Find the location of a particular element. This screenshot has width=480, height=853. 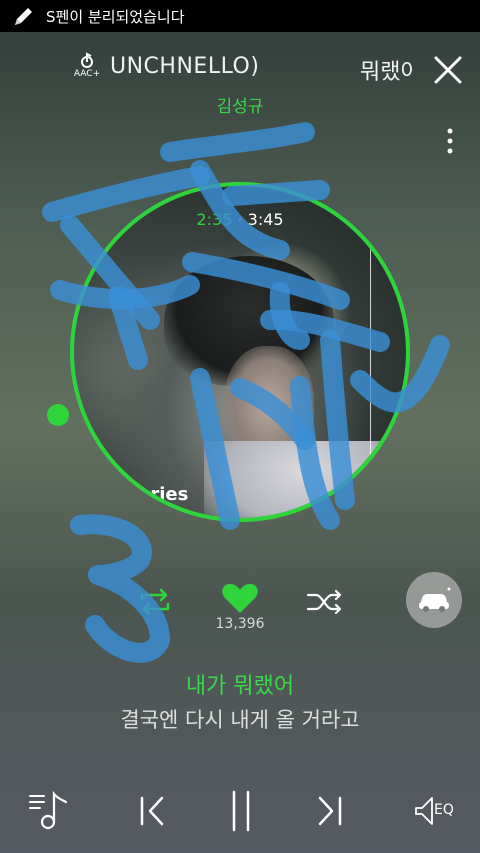

car-mode-button is located at coordinates (434, 600).